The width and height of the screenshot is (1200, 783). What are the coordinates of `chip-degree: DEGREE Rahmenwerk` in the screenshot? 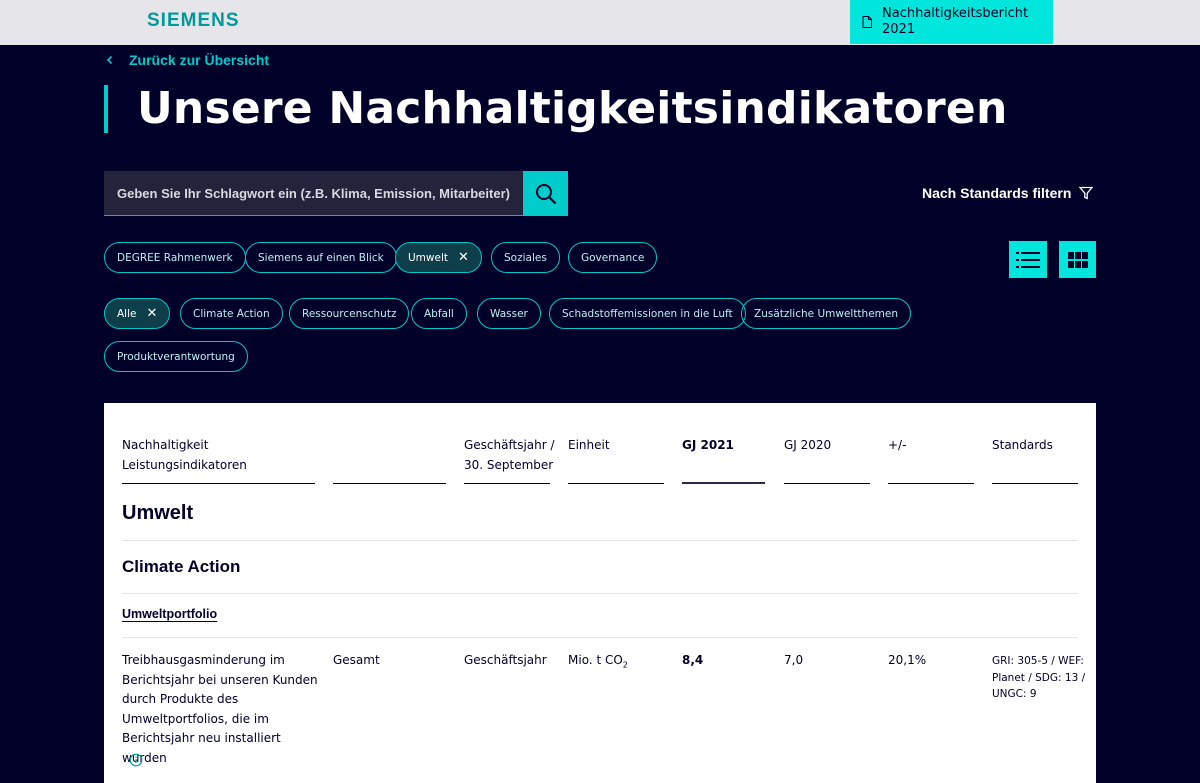 It's located at (175, 257).